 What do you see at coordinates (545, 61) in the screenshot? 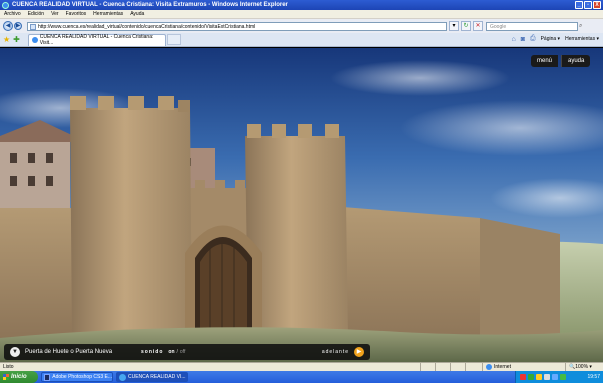
I see `menu-button: menú` at bounding box center [545, 61].